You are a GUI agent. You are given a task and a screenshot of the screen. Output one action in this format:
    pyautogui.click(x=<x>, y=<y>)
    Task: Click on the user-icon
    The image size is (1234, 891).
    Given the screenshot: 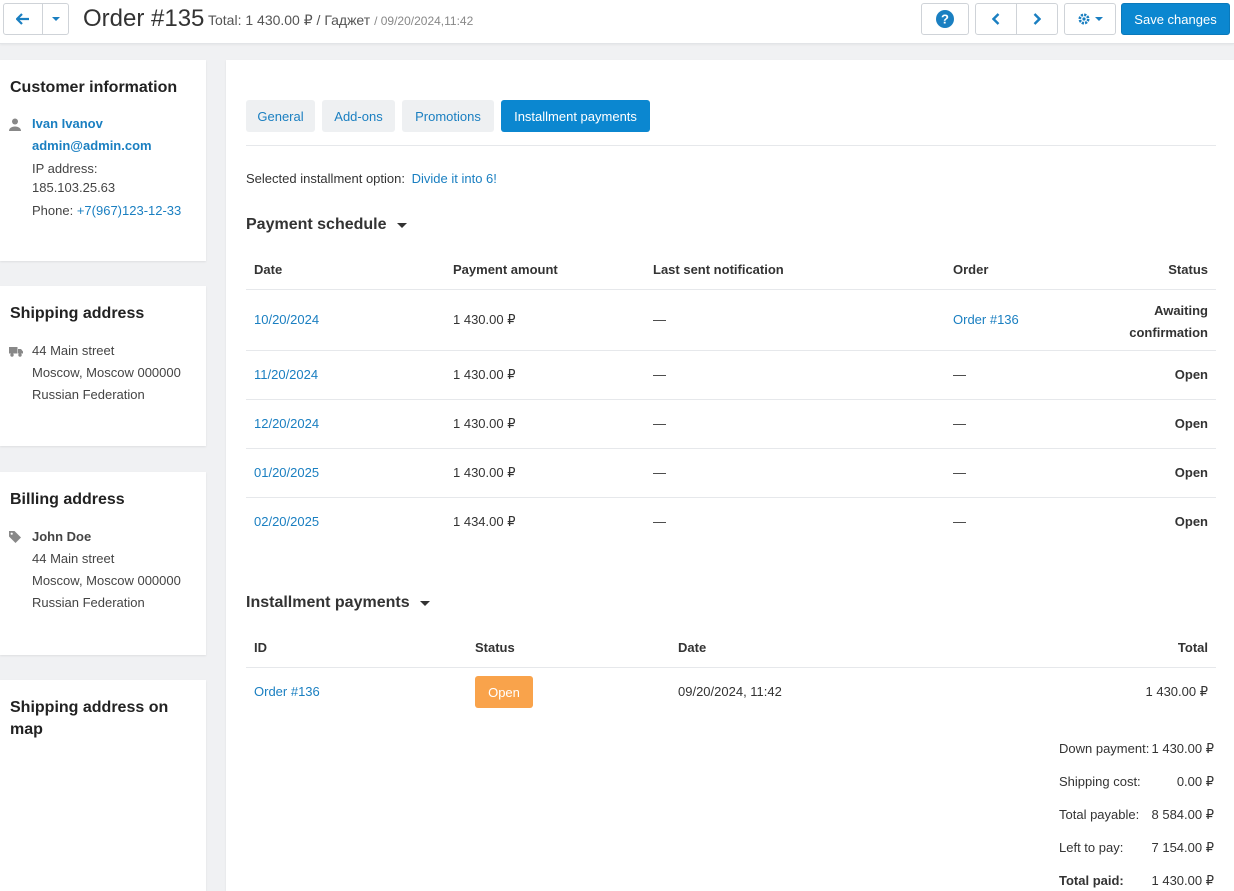 What is the action you would take?
    pyautogui.click(x=15, y=124)
    